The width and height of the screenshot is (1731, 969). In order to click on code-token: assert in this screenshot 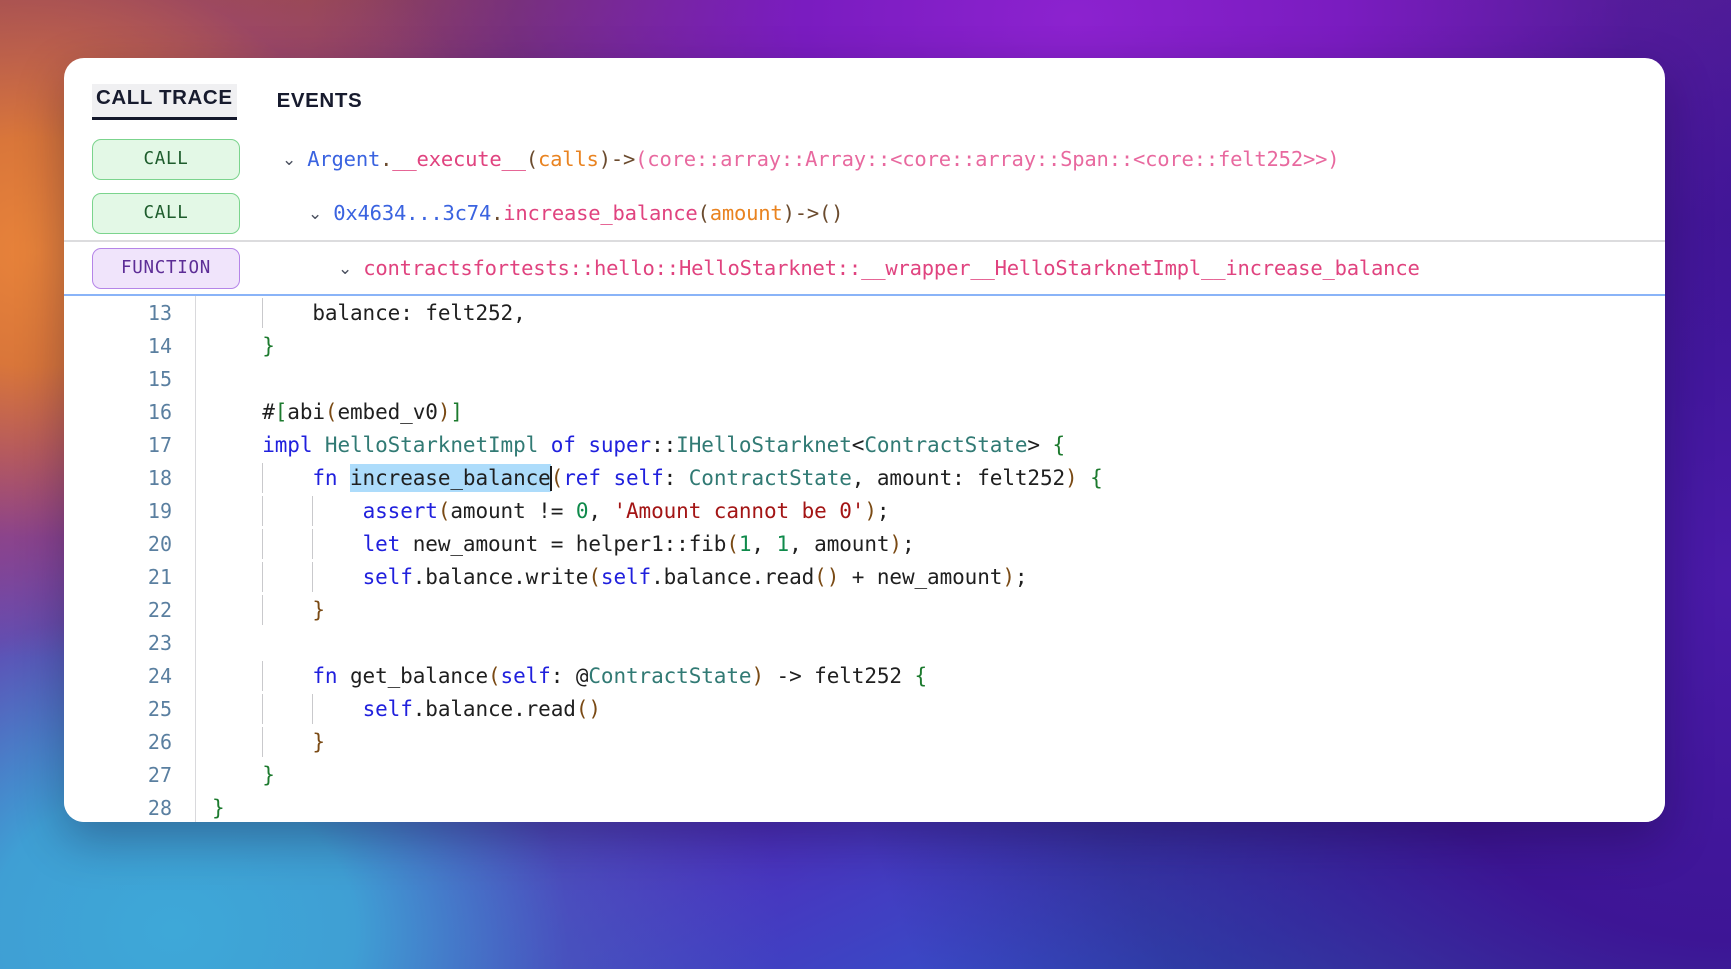, I will do `click(400, 510)`.